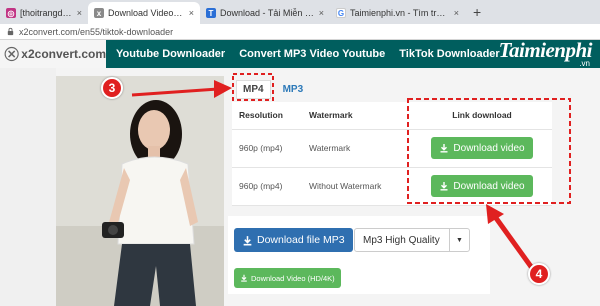 The height and width of the screenshot is (306, 600). What do you see at coordinates (169, 54) in the screenshot?
I see `nav-youtube-downloader: Youtube Downloader` at bounding box center [169, 54].